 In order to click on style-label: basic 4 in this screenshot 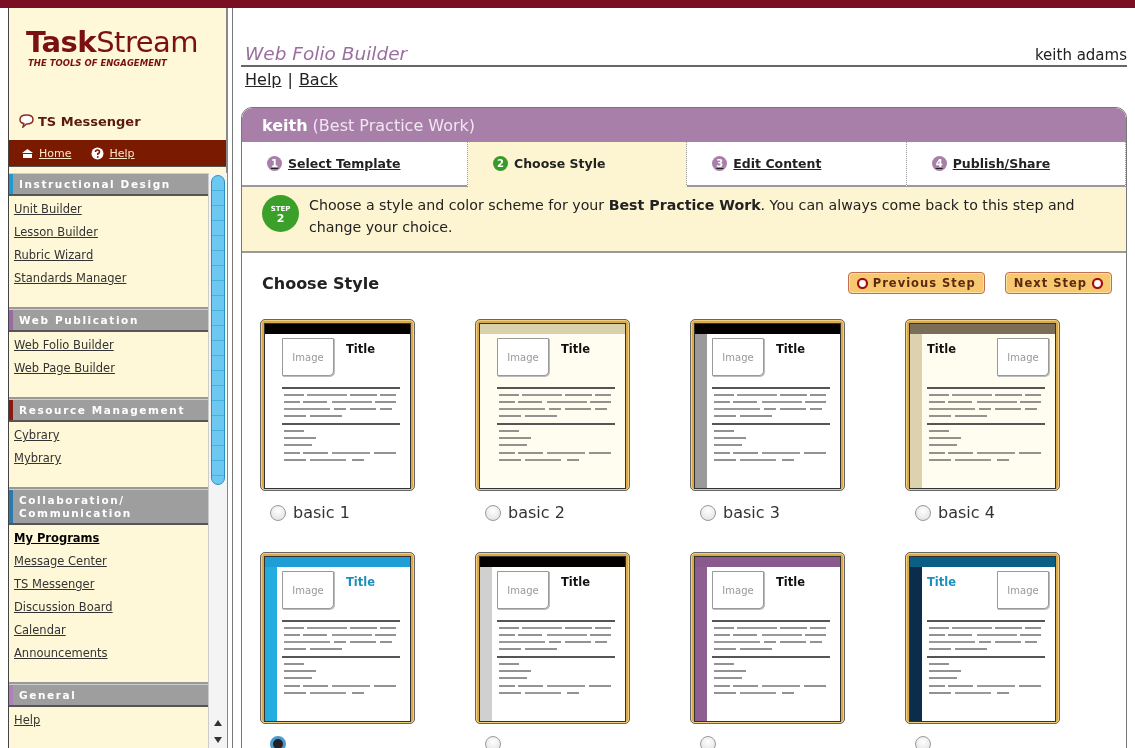, I will do `click(966, 512)`.